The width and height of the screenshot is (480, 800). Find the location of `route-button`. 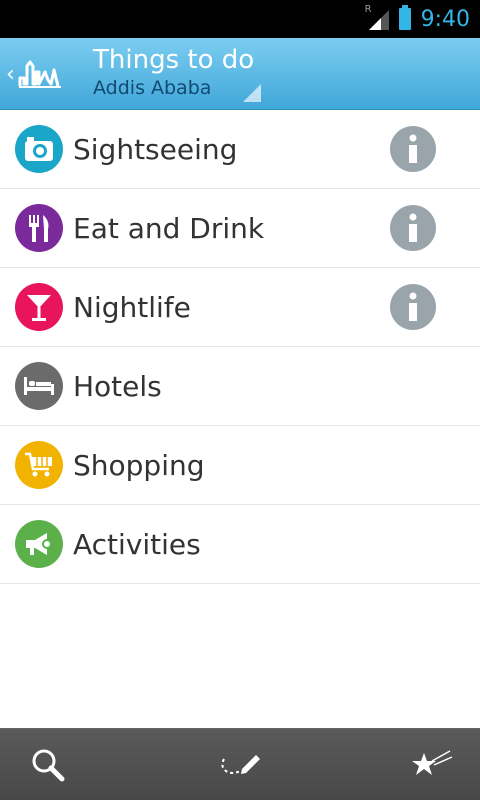

route-button is located at coordinates (240, 764).